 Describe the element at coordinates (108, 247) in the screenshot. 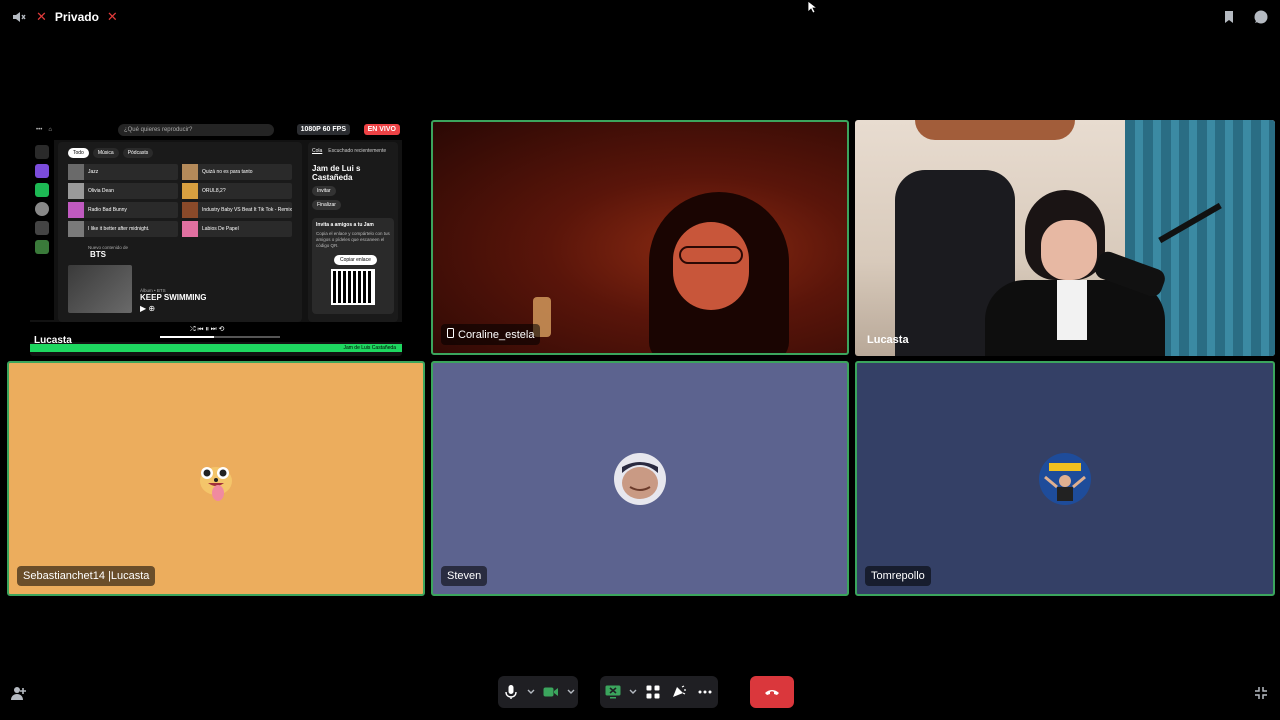

I see `section-subtitle: Nuevo contenido de` at that location.